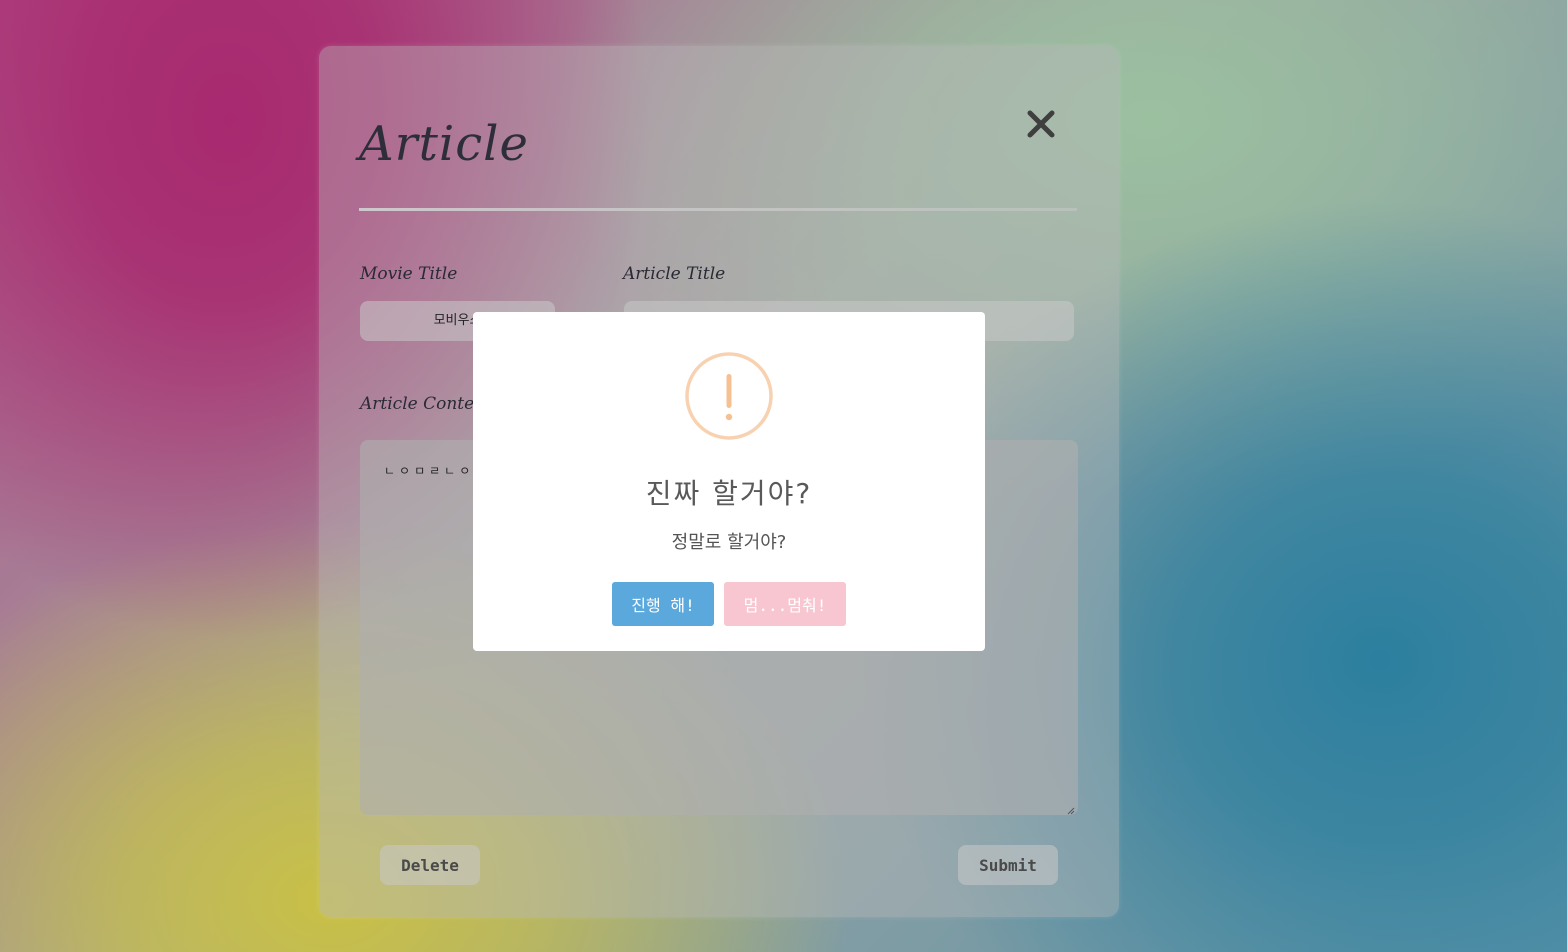 This screenshot has width=1567, height=952. Describe the element at coordinates (729, 493) in the screenshot. I see `dialog-title: 진짜 할거야?` at that location.